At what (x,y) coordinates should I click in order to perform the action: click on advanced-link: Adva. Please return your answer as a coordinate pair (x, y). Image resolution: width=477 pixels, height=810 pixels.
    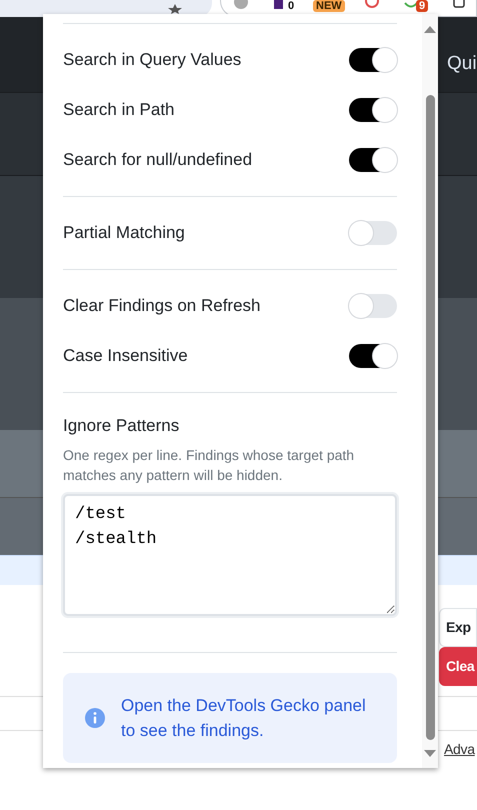
    Looking at the image, I should click on (459, 749).